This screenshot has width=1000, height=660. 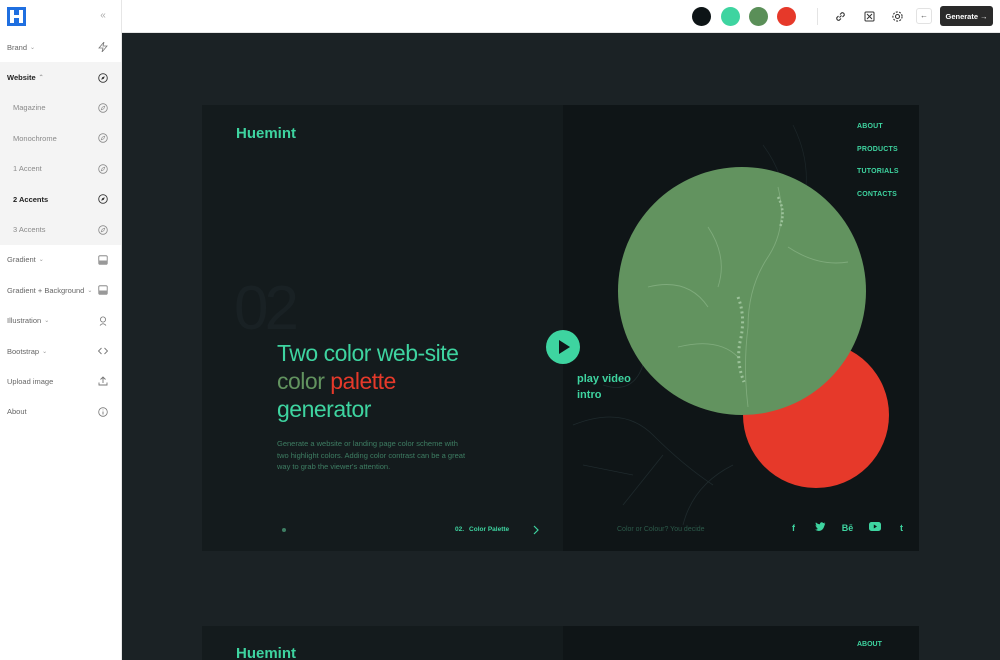 I want to click on toolbar: ← Generate →, so click(x=561, y=16).